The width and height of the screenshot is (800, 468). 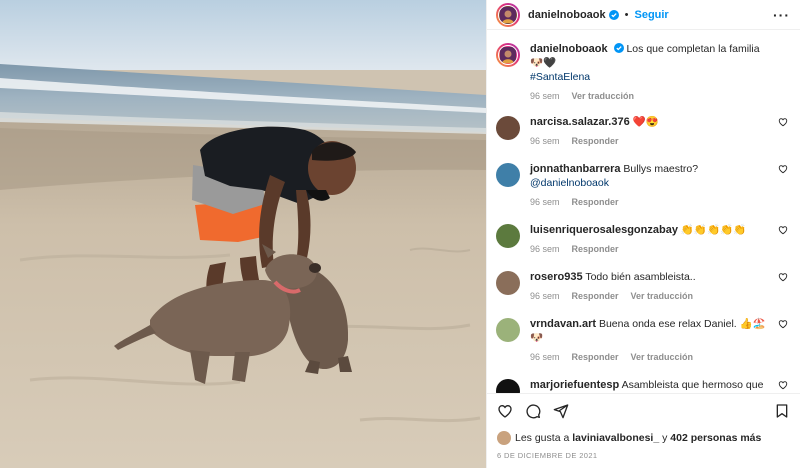 I want to click on comment-username: vrndavan.art, so click(x=563, y=324).